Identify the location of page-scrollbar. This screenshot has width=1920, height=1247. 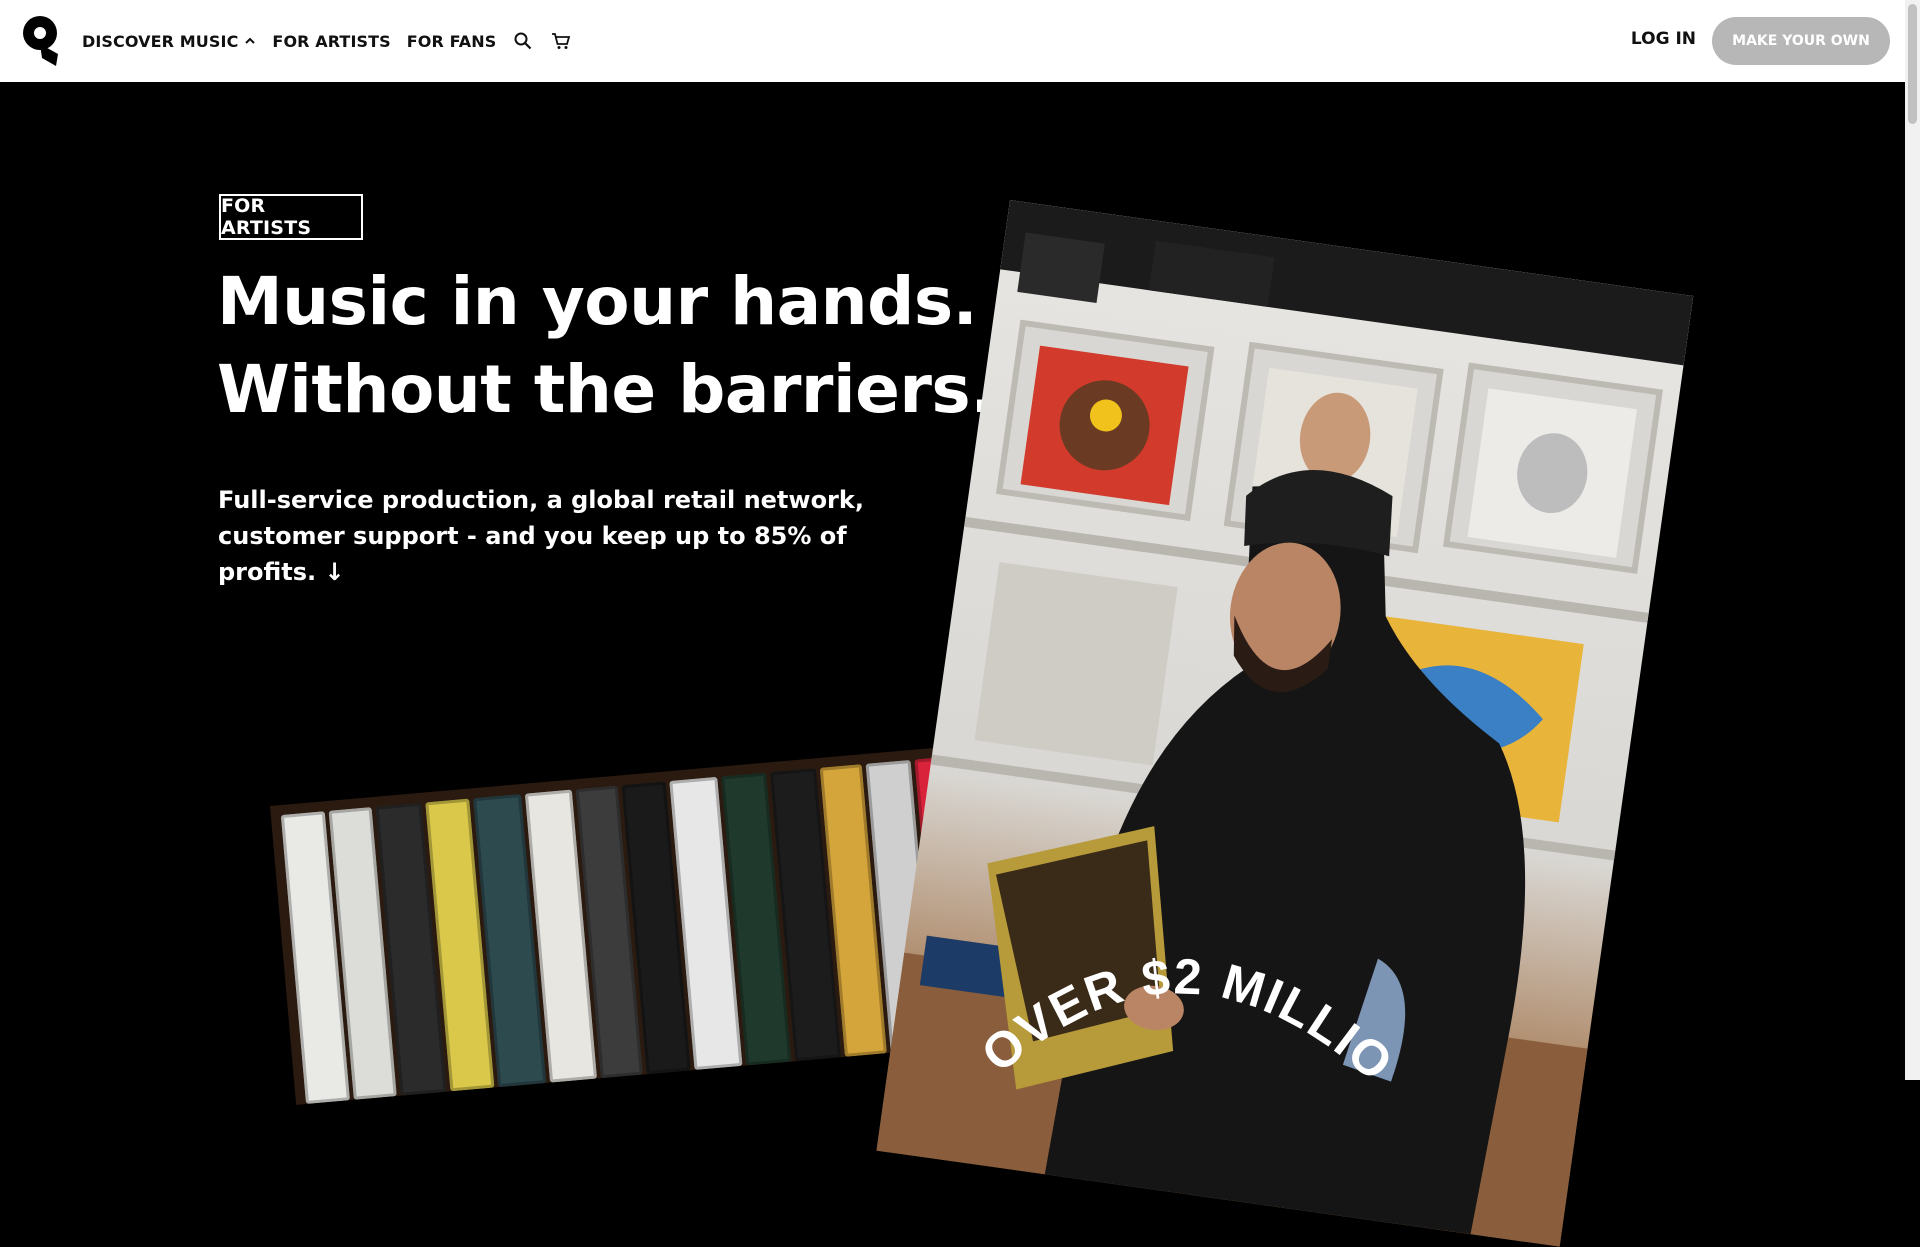
(1912, 540).